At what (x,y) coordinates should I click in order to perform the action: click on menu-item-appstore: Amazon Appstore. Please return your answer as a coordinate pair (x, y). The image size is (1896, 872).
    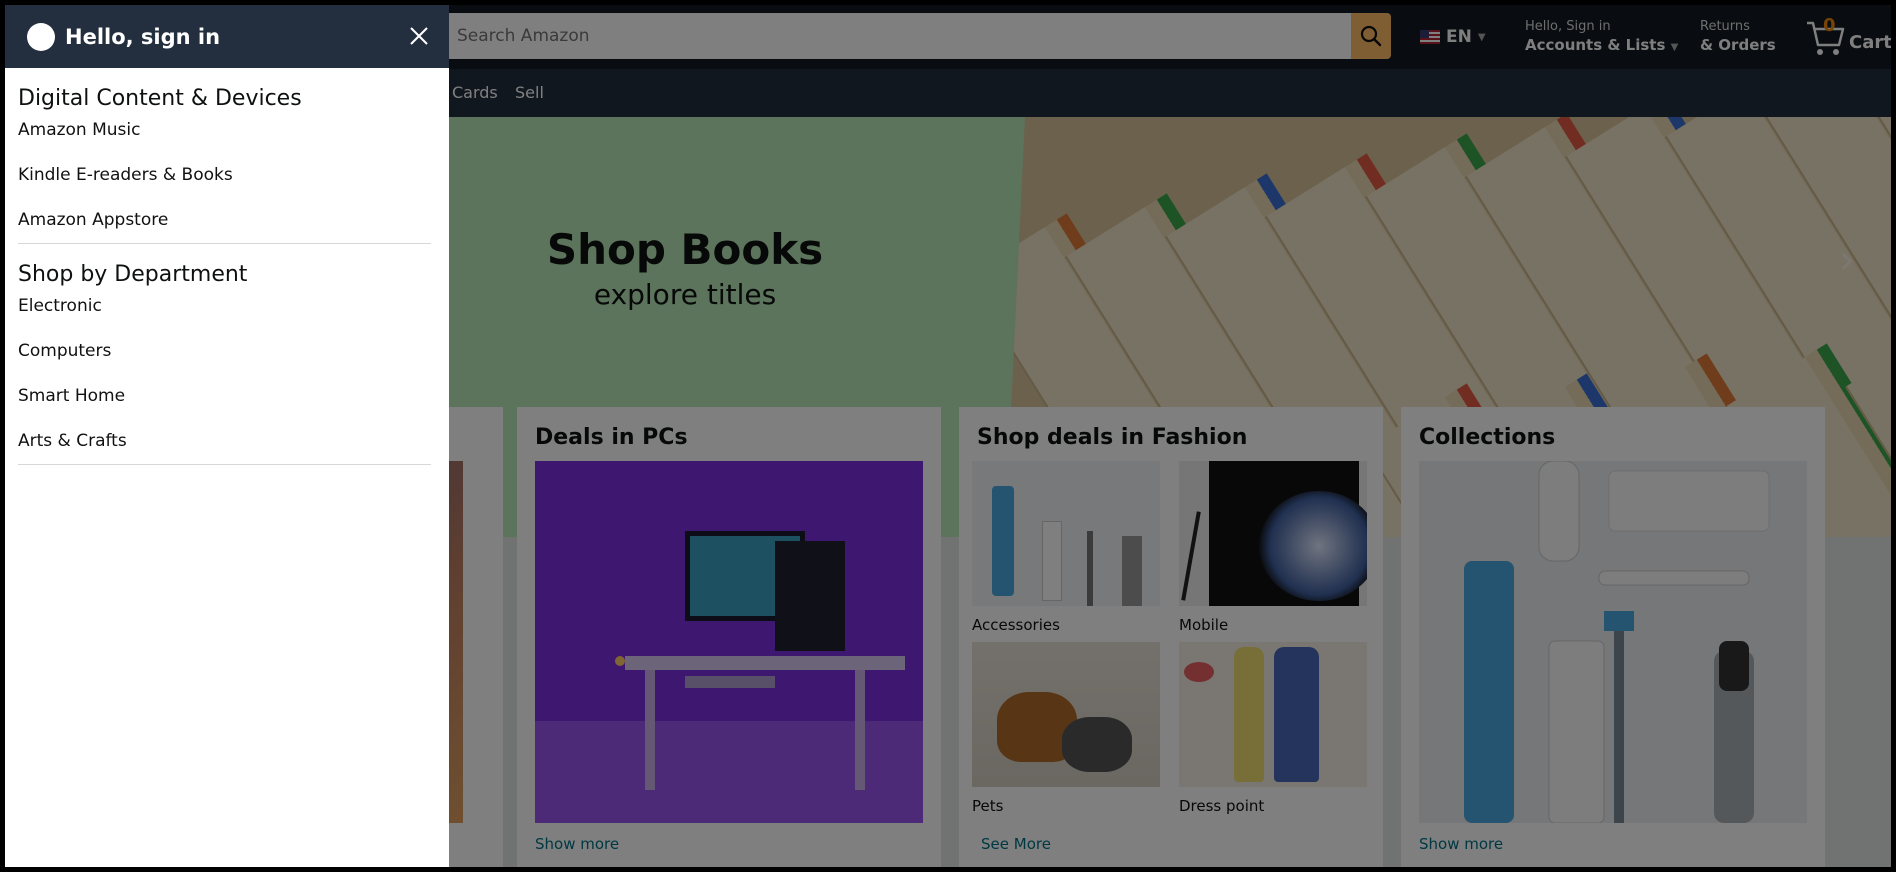
    Looking at the image, I should click on (224, 226).